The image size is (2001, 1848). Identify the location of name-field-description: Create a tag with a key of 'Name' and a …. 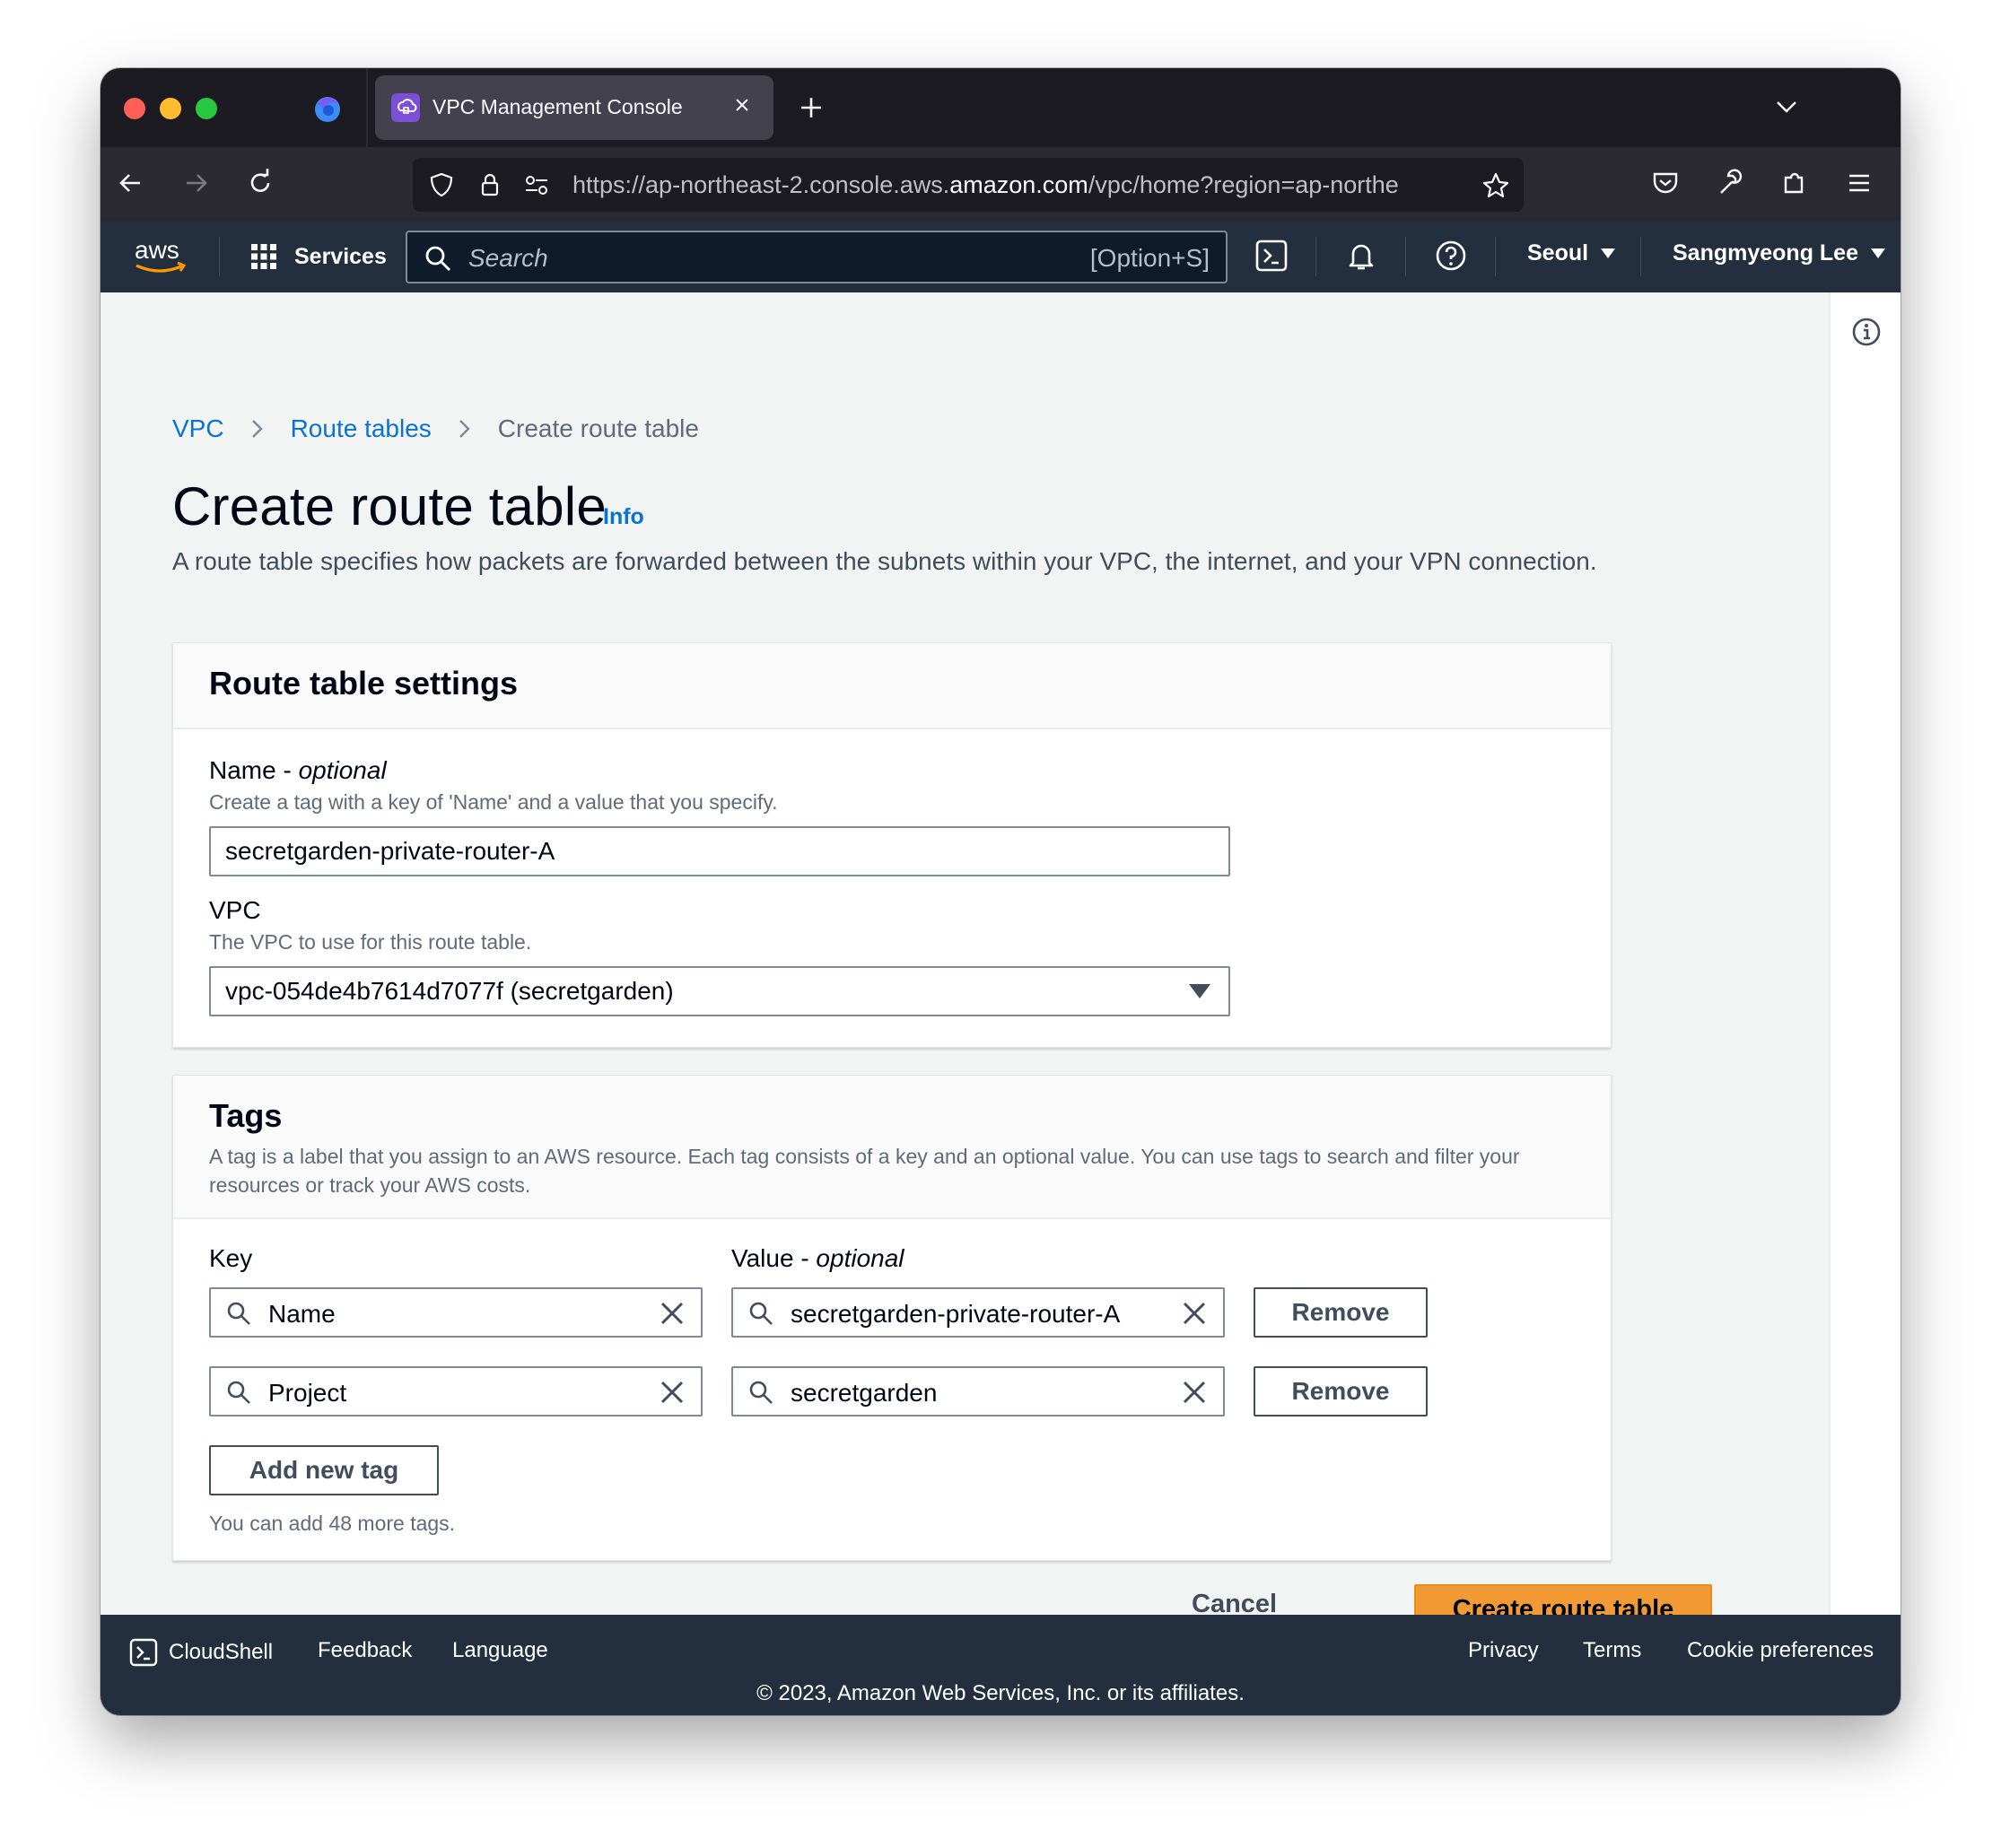
(494, 802).